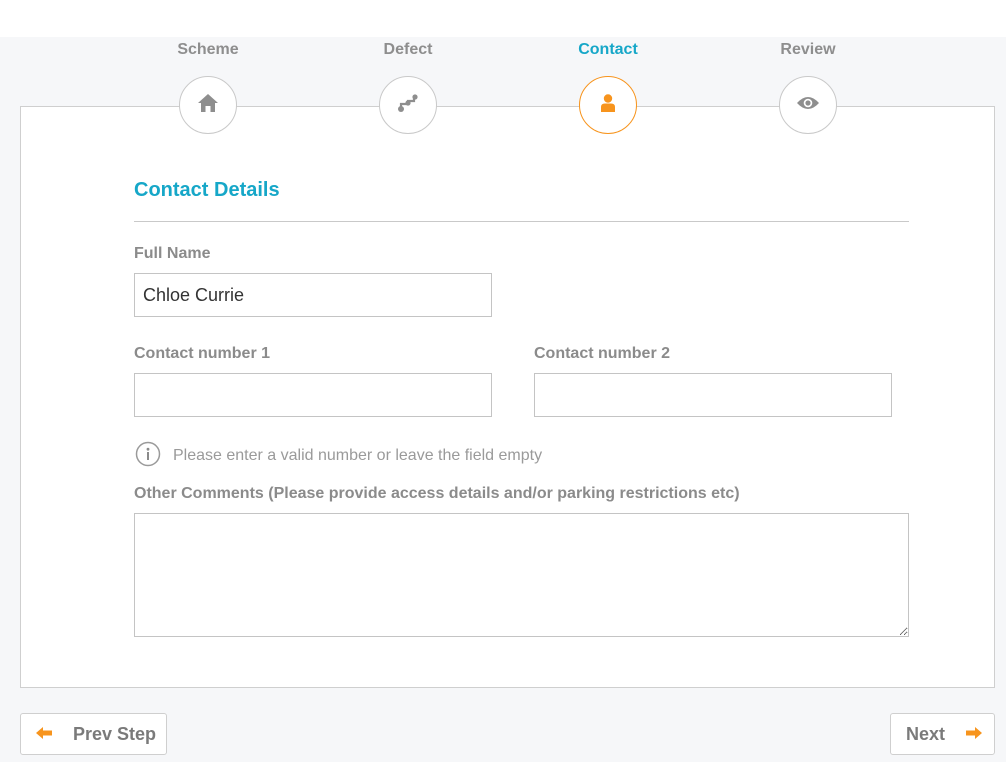 The width and height of the screenshot is (1006, 762). What do you see at coordinates (202, 353) in the screenshot?
I see `contact-number-1-label: Contact number 1` at bounding box center [202, 353].